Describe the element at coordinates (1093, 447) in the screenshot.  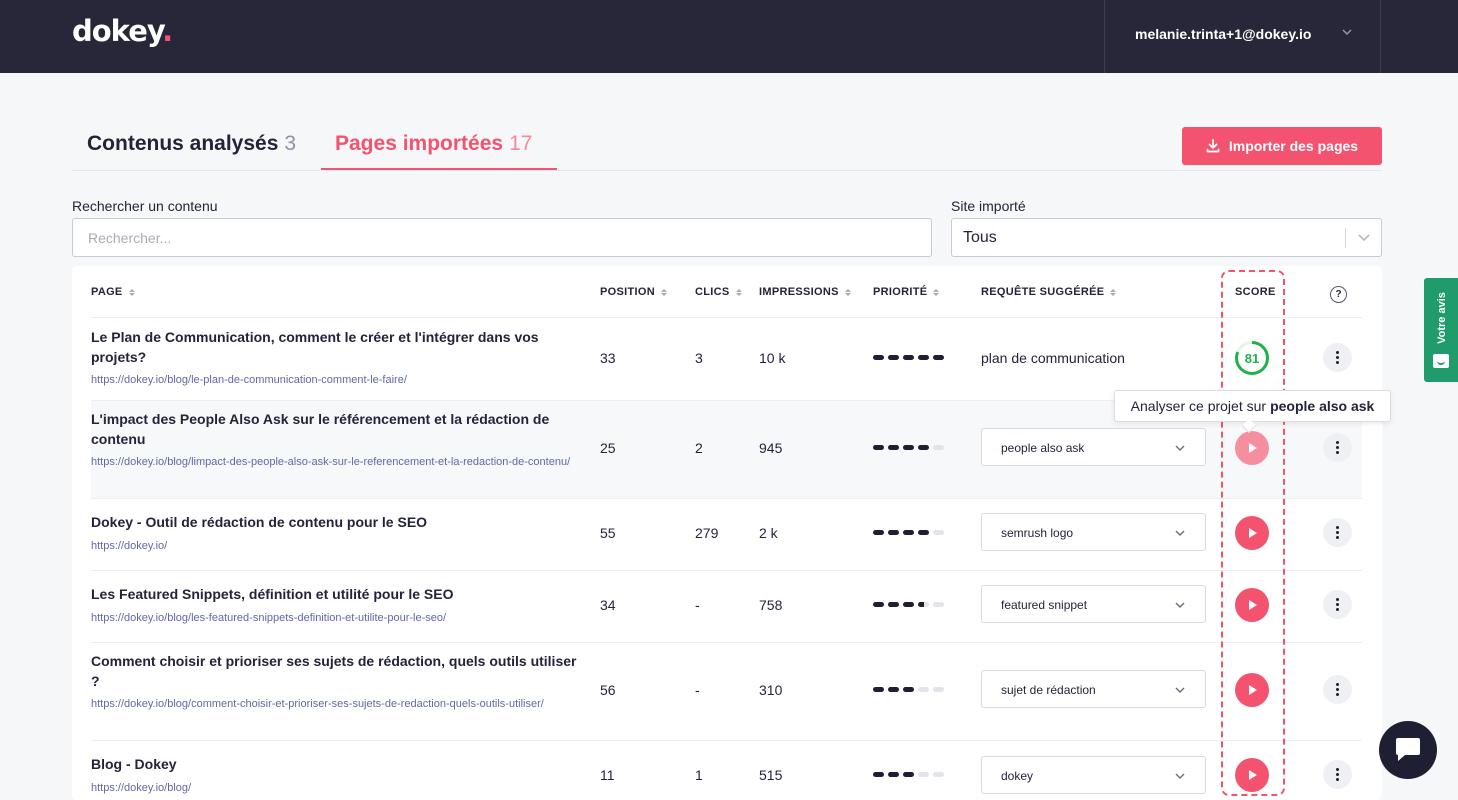
I see `suggested-query-select: people also ask` at that location.